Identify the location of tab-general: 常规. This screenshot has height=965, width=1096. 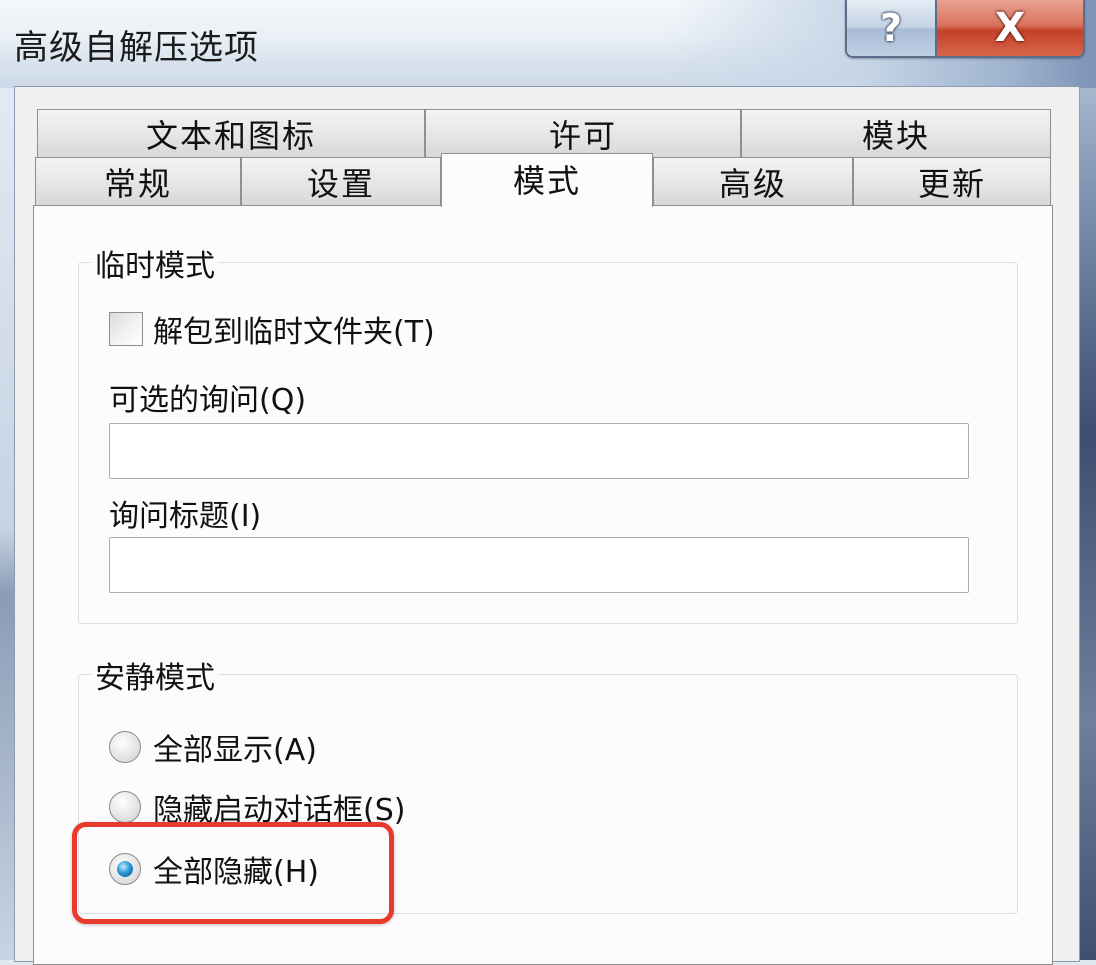
(138, 181).